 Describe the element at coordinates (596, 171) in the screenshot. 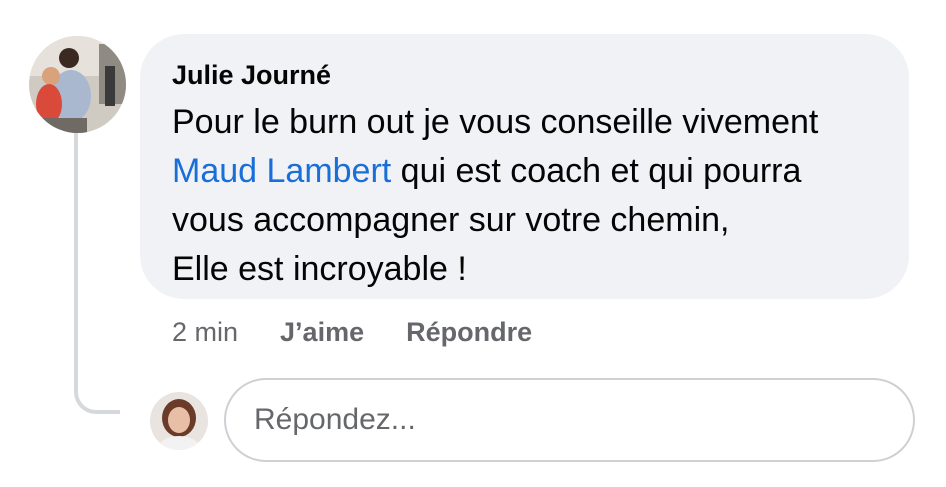

I see `comment-line-2-rest: qui est coach et qui pourra` at that location.